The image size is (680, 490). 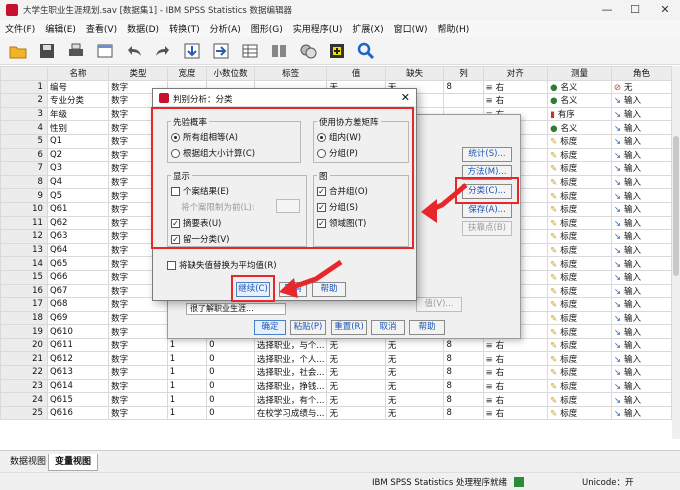 I want to click on var-name-cell: Q63, so click(x=78, y=236).